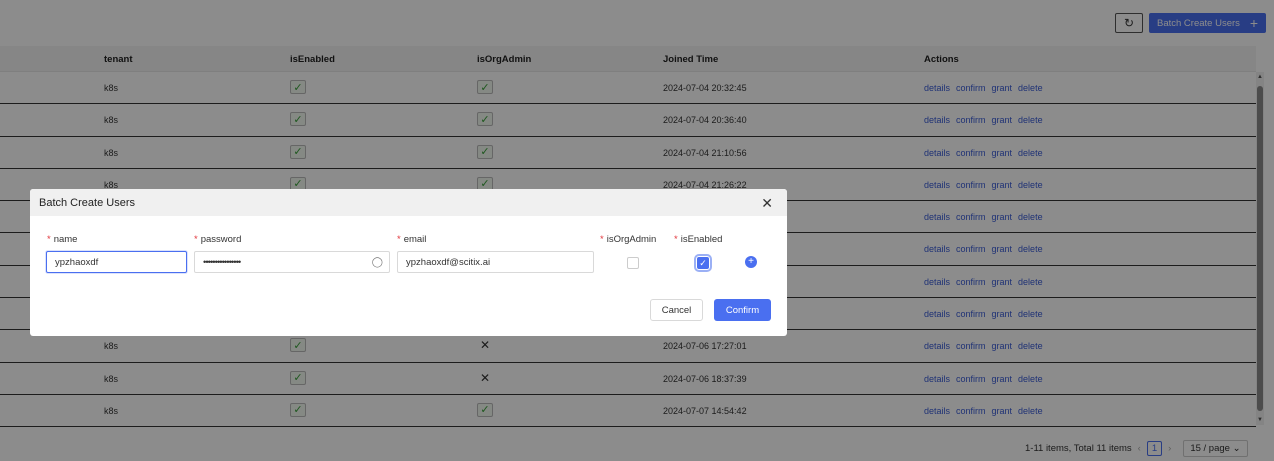 This screenshot has height=461, width=1274. Describe the element at coordinates (633, 263) in the screenshot. I see `isorgadmin-checkbox` at that location.